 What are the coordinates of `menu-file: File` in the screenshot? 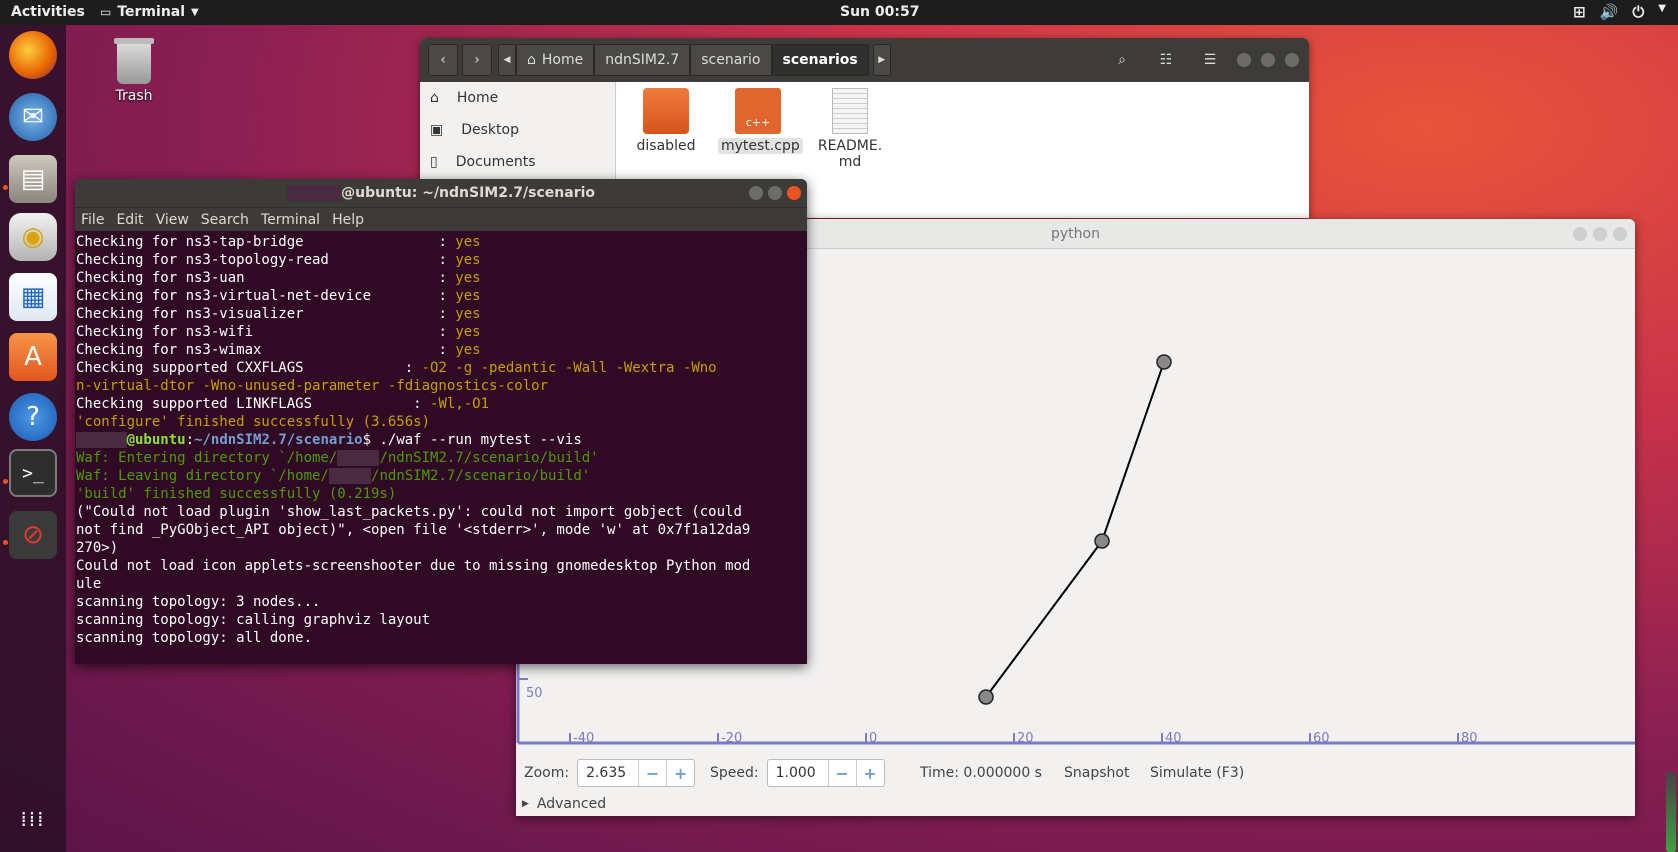 It's located at (92, 220).